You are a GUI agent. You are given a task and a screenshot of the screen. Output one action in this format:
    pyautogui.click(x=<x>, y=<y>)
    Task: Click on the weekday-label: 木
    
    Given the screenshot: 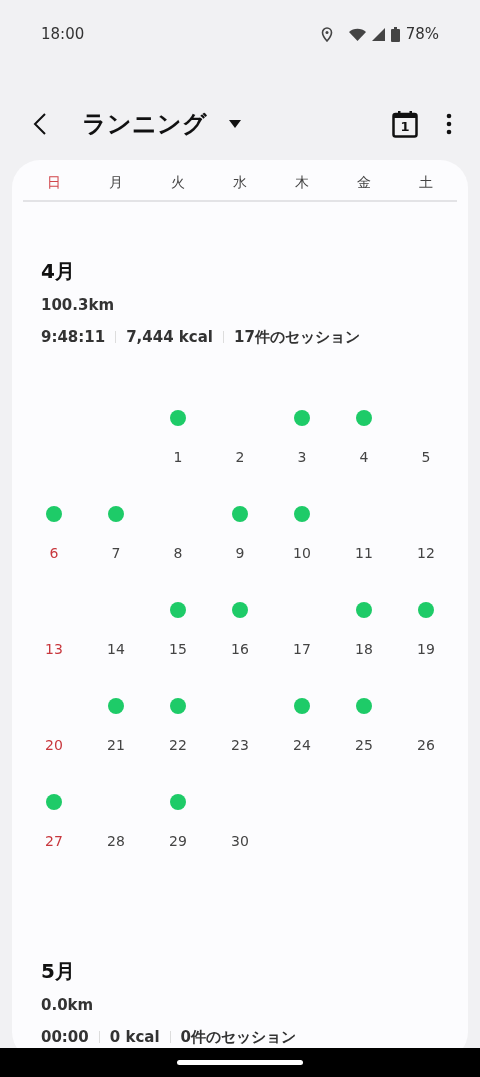 What is the action you would take?
    pyautogui.click(x=302, y=182)
    